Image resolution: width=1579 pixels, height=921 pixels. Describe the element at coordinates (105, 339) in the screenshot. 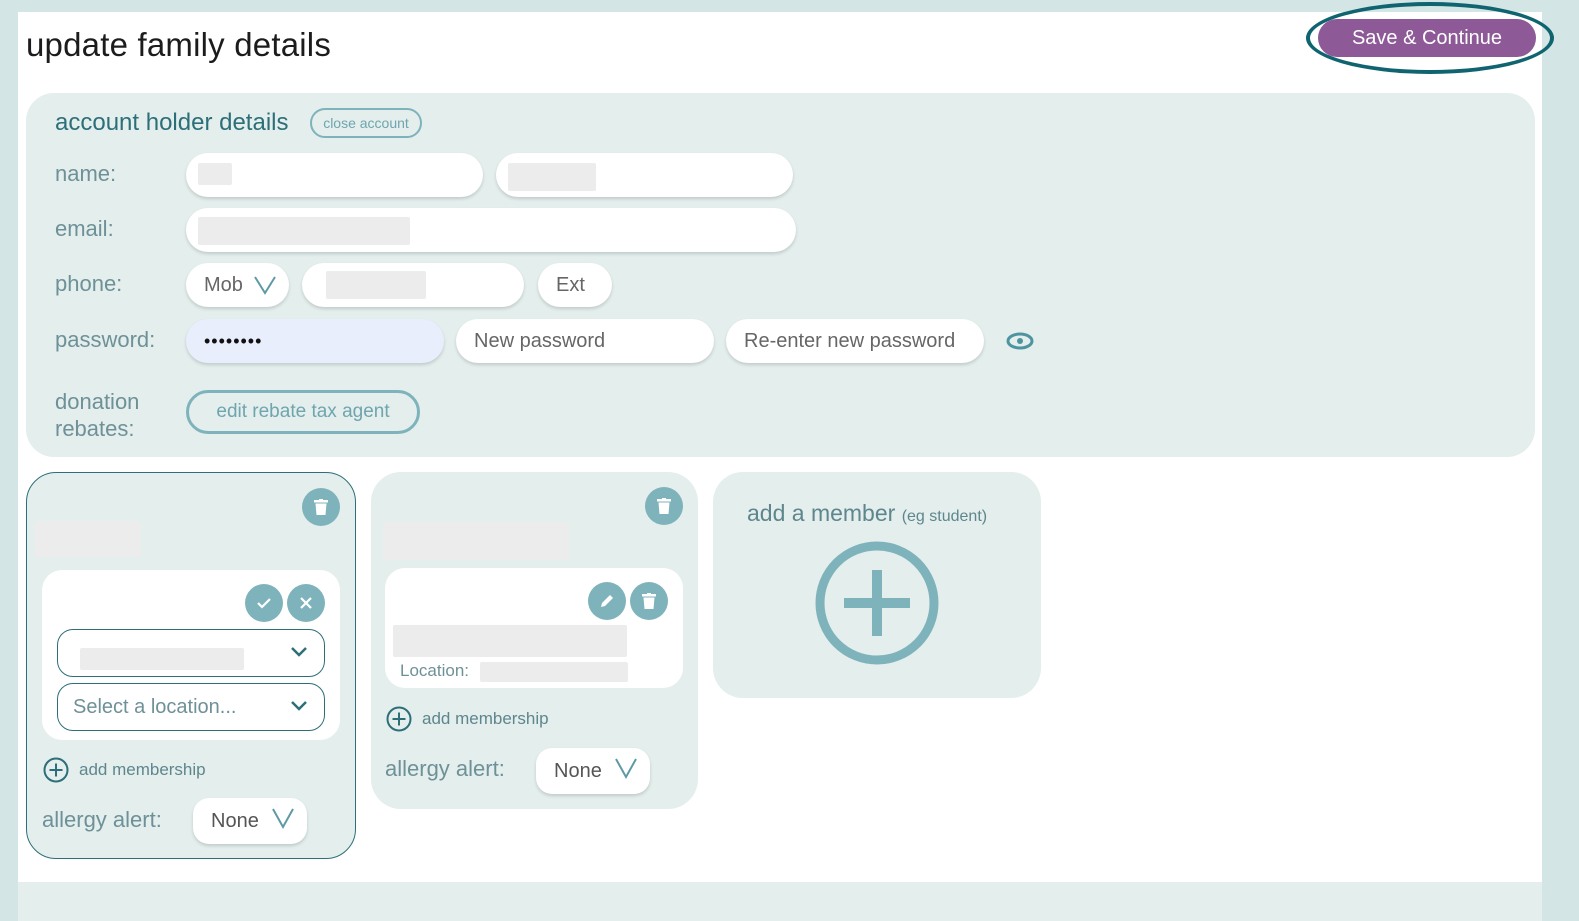

I see `password-label: password:` at that location.